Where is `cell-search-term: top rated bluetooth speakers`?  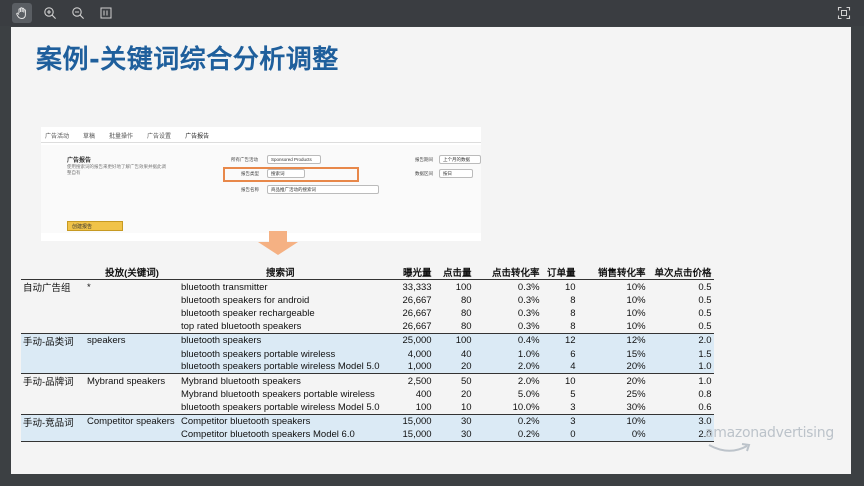 cell-search-term: top rated bluetooth speakers is located at coordinates (241, 326).